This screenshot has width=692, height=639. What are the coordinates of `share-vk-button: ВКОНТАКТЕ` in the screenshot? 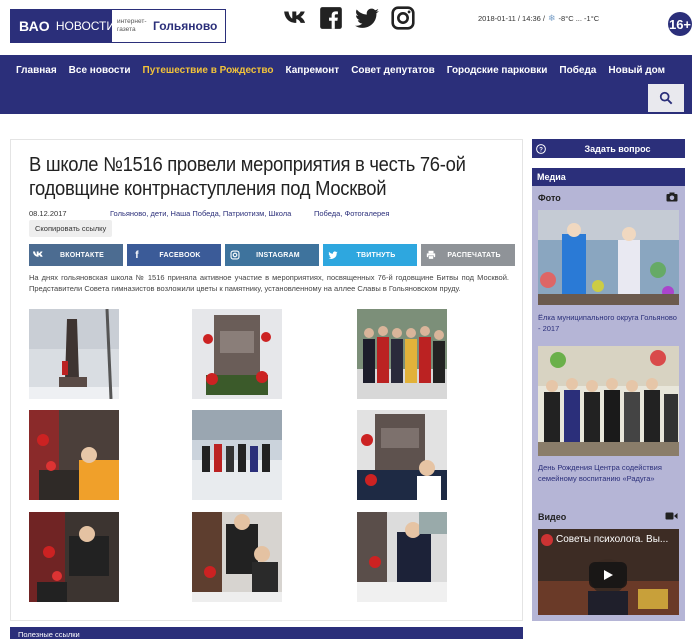 It's located at (76, 255).